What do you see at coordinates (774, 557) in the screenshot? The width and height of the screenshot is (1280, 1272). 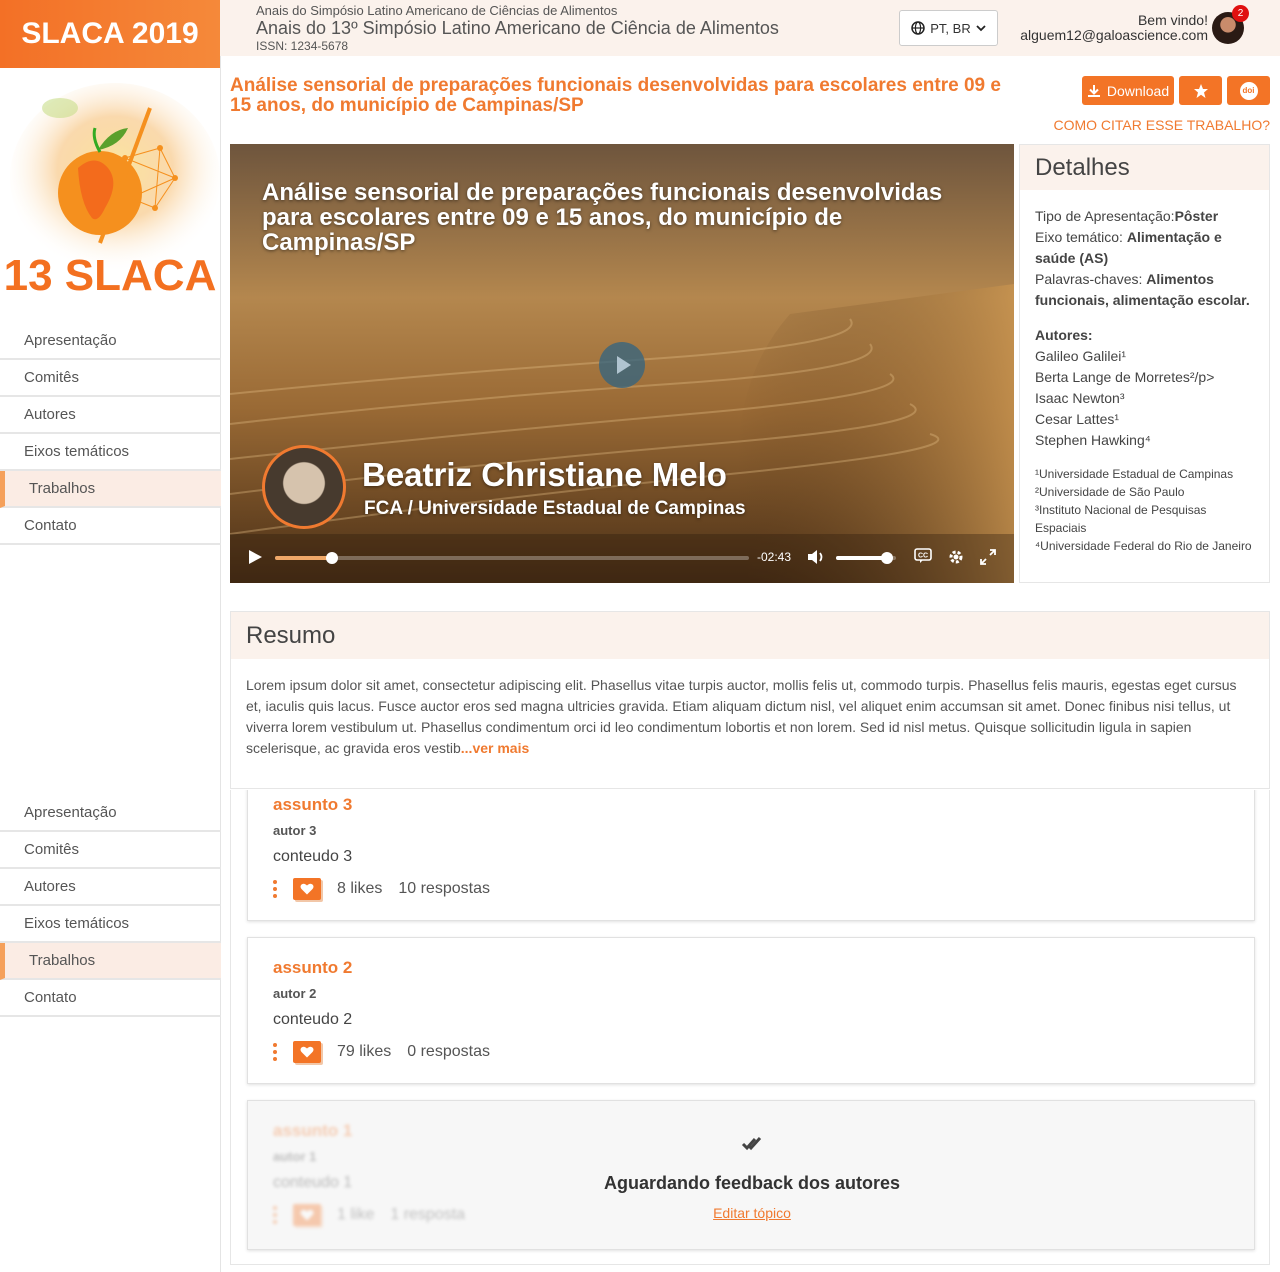 I see `time-remaining: -02:43` at bounding box center [774, 557].